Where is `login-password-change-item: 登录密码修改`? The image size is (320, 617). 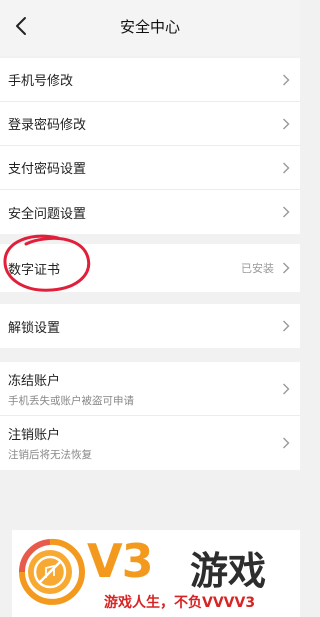
login-password-change-item: 登录密码修改 is located at coordinates (150, 124).